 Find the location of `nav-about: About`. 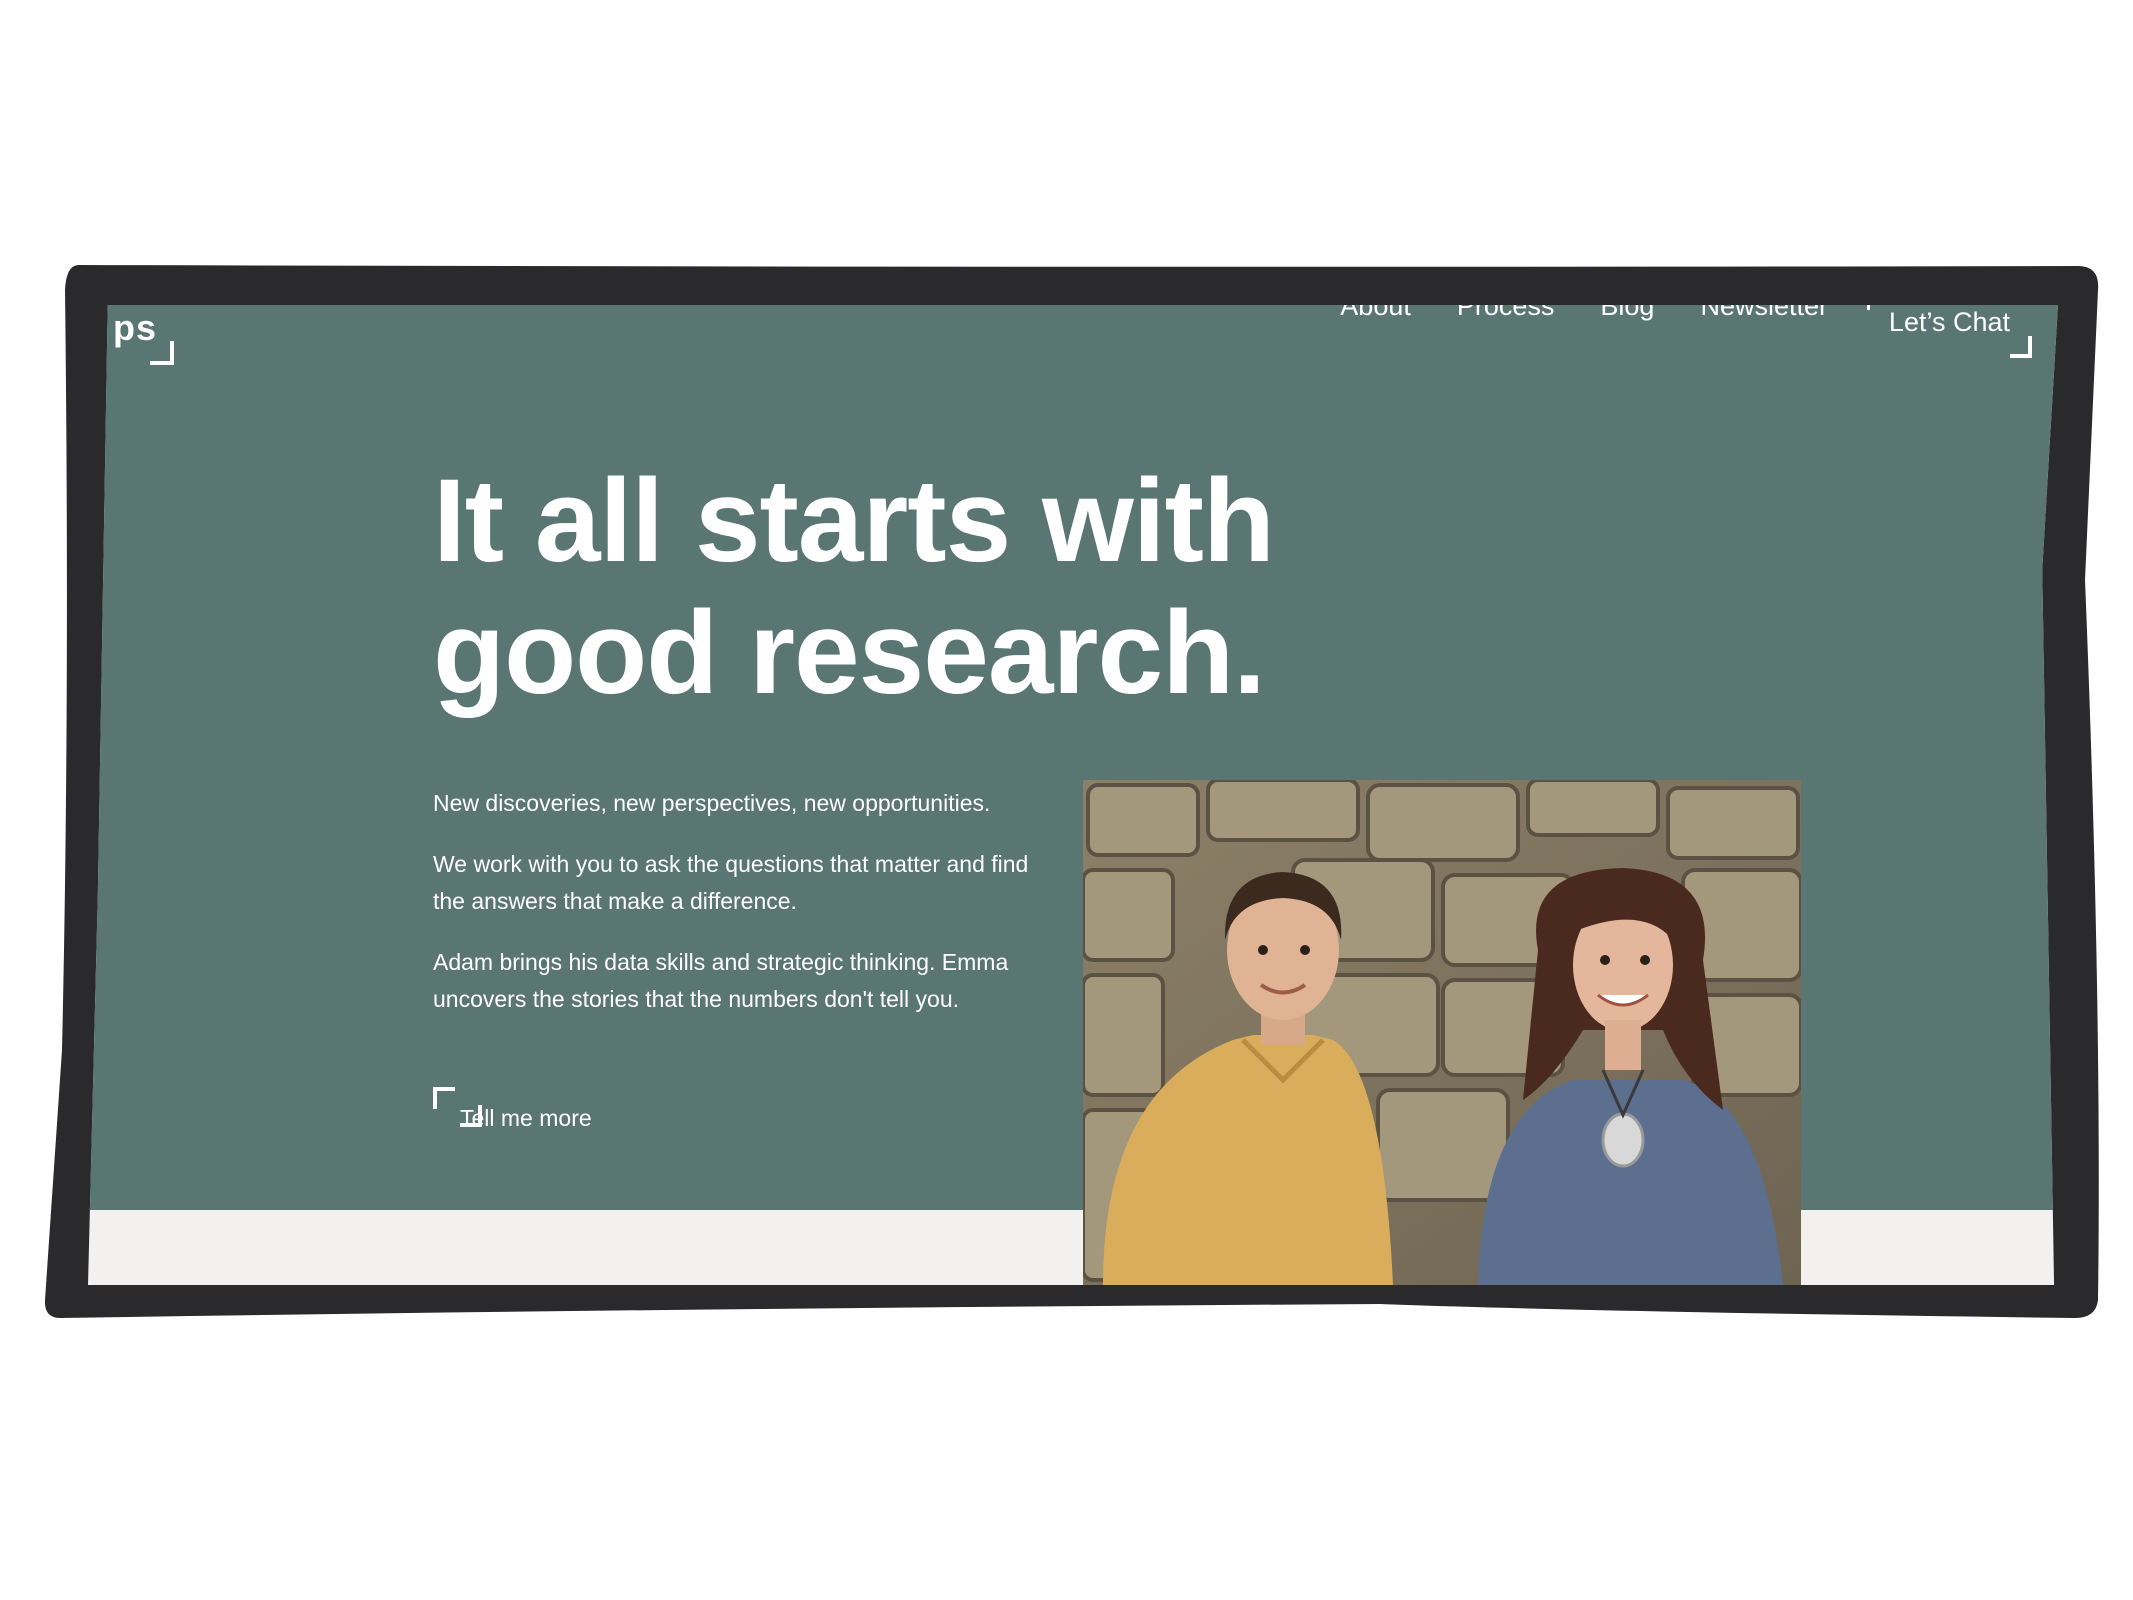

nav-about: About is located at coordinates (1375, 313).